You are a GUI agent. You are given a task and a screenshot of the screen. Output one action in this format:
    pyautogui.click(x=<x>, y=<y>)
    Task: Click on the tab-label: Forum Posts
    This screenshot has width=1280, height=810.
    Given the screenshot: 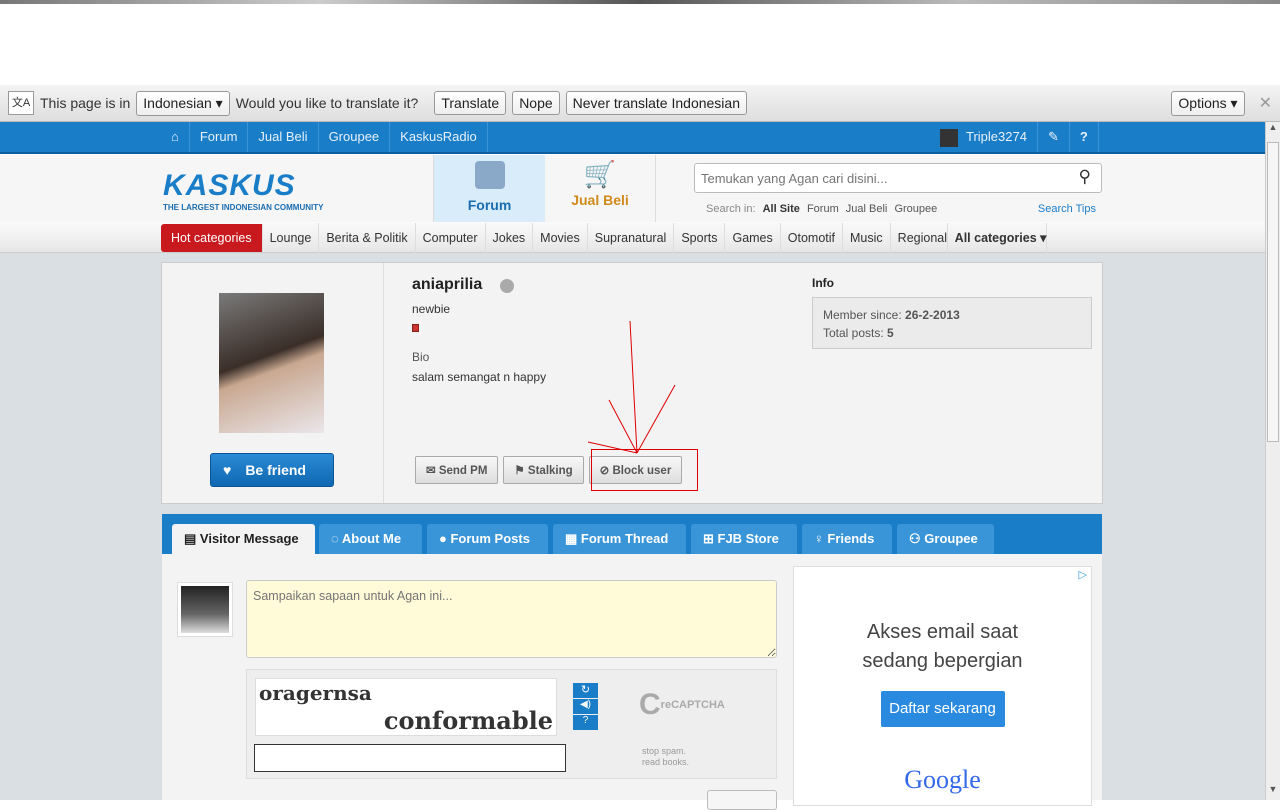 What is the action you would take?
    pyautogui.click(x=490, y=538)
    